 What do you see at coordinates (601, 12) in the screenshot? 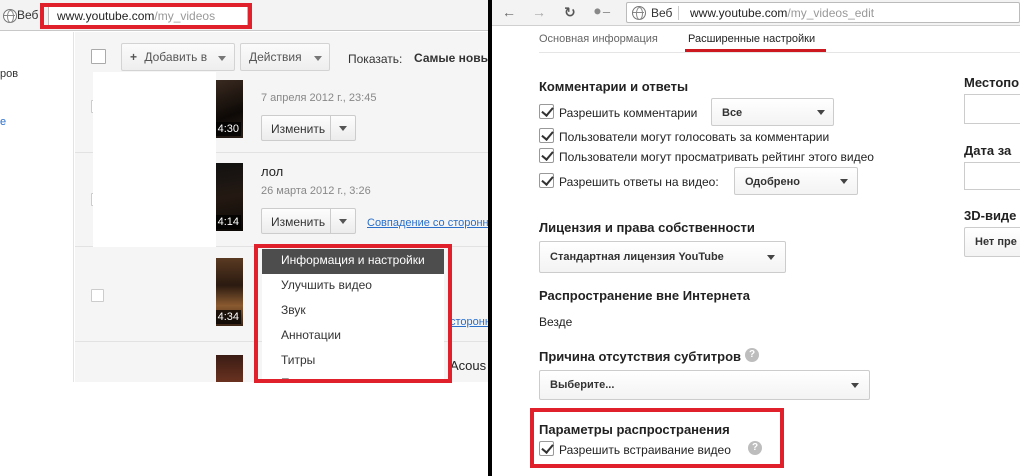
I see `key-icon: ⚫–` at bounding box center [601, 12].